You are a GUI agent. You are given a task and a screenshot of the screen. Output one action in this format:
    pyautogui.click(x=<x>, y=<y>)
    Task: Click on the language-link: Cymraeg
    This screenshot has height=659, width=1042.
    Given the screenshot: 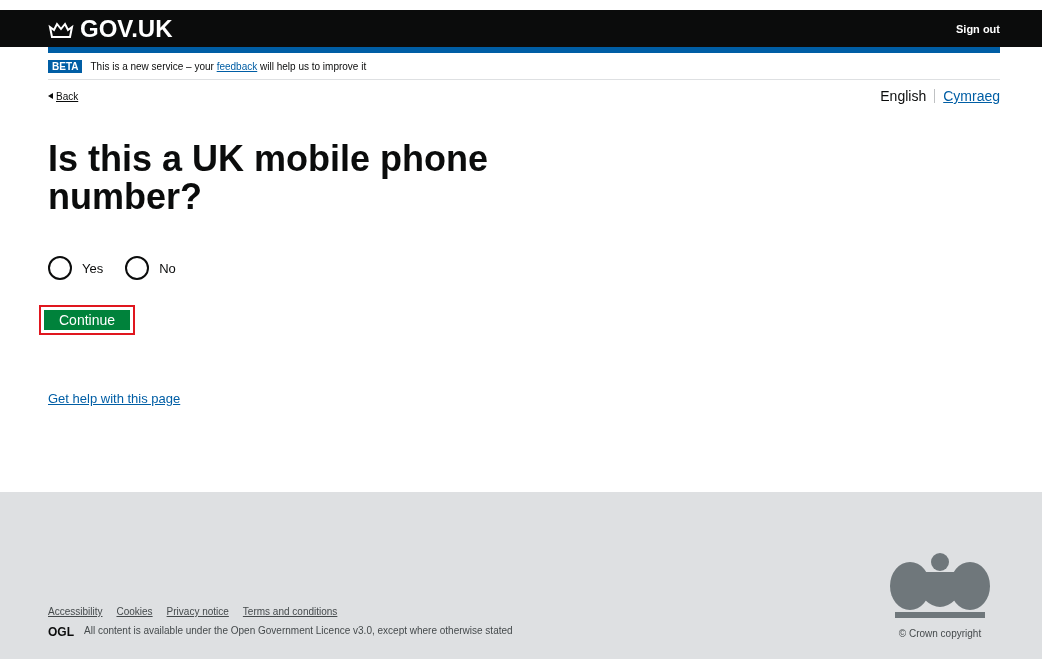 What is the action you would take?
    pyautogui.click(x=971, y=96)
    